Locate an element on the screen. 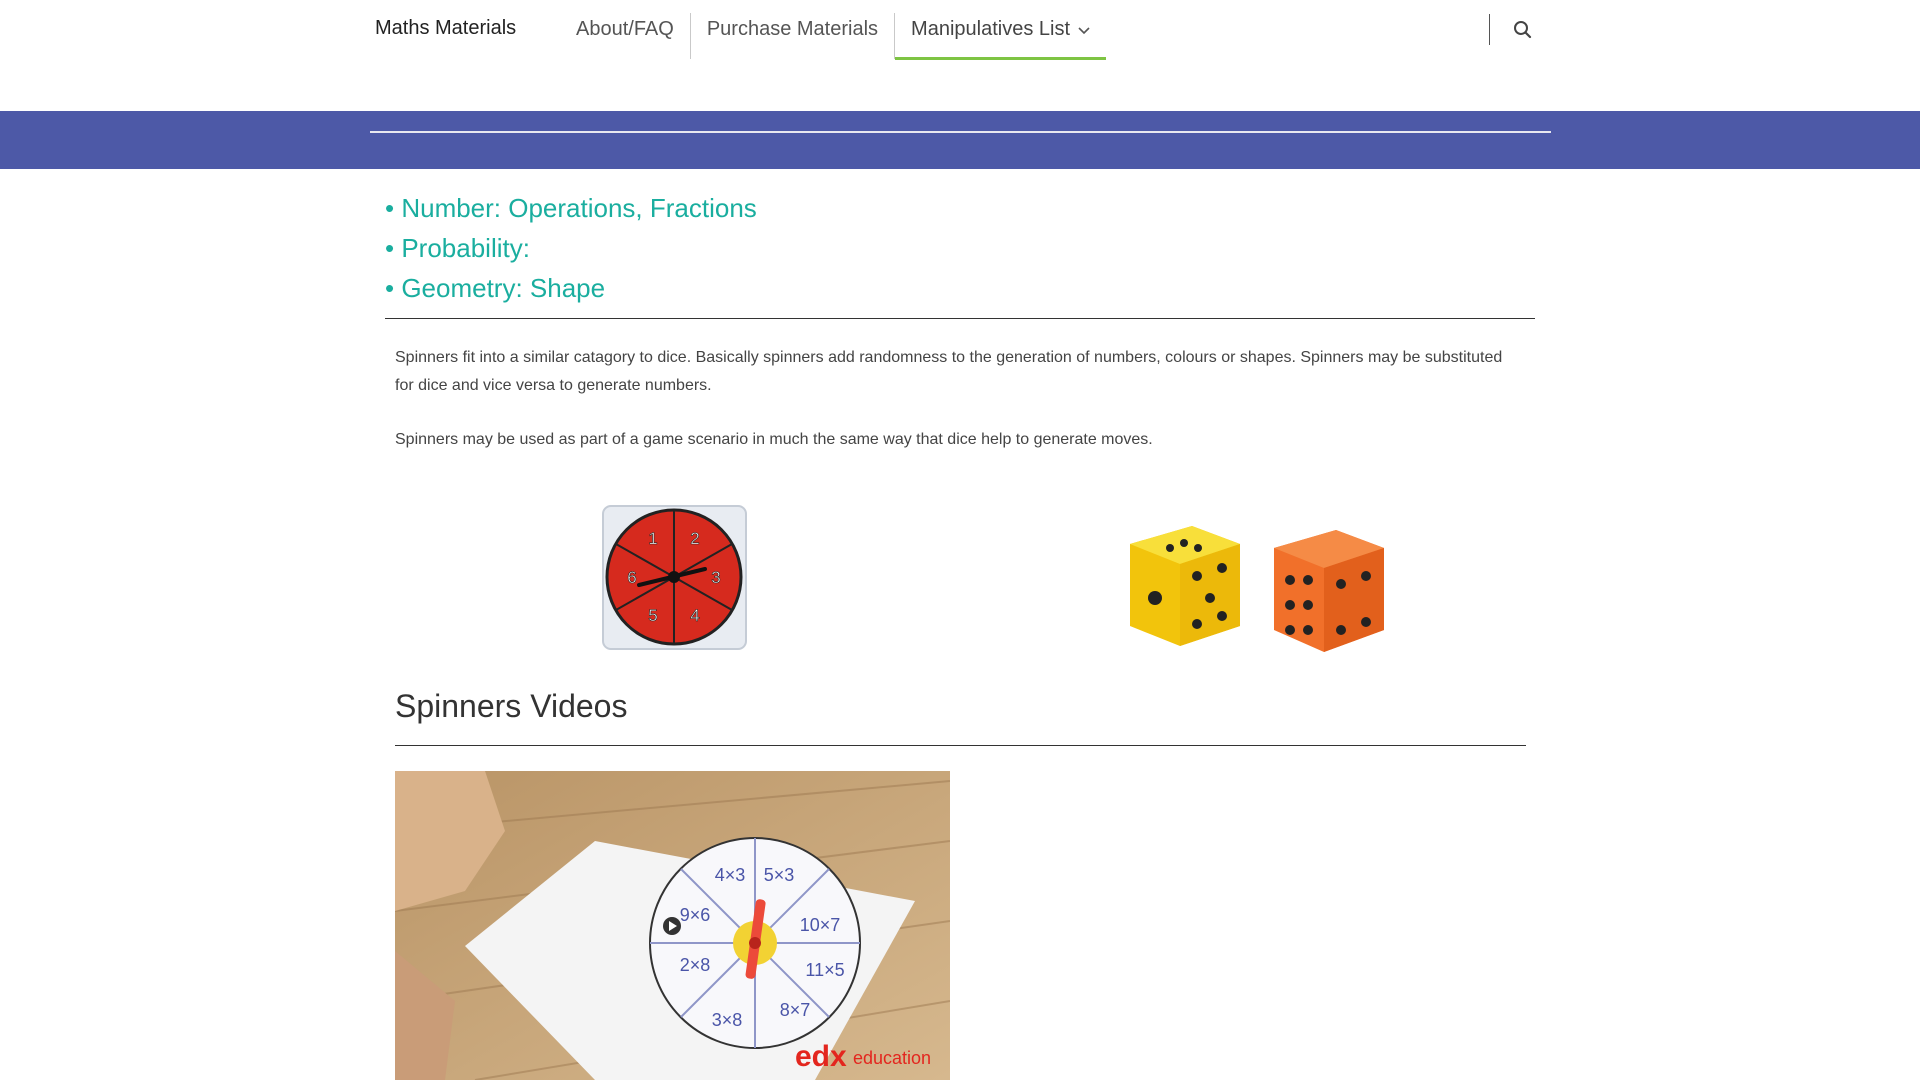 This screenshot has height=1080, width=1920. spinner-number: 4 is located at coordinates (694, 615).